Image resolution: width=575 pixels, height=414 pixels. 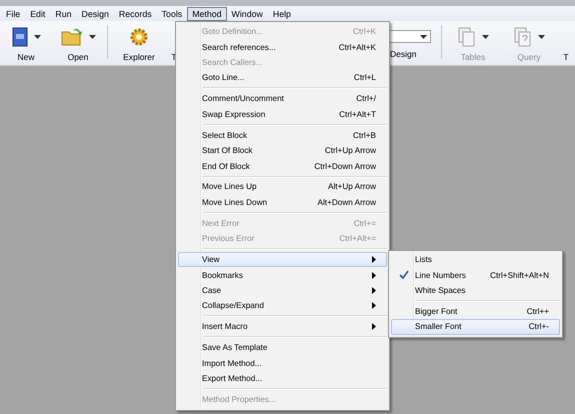 I want to click on menu-item: Select Block Ctrl+B, so click(x=282, y=135).